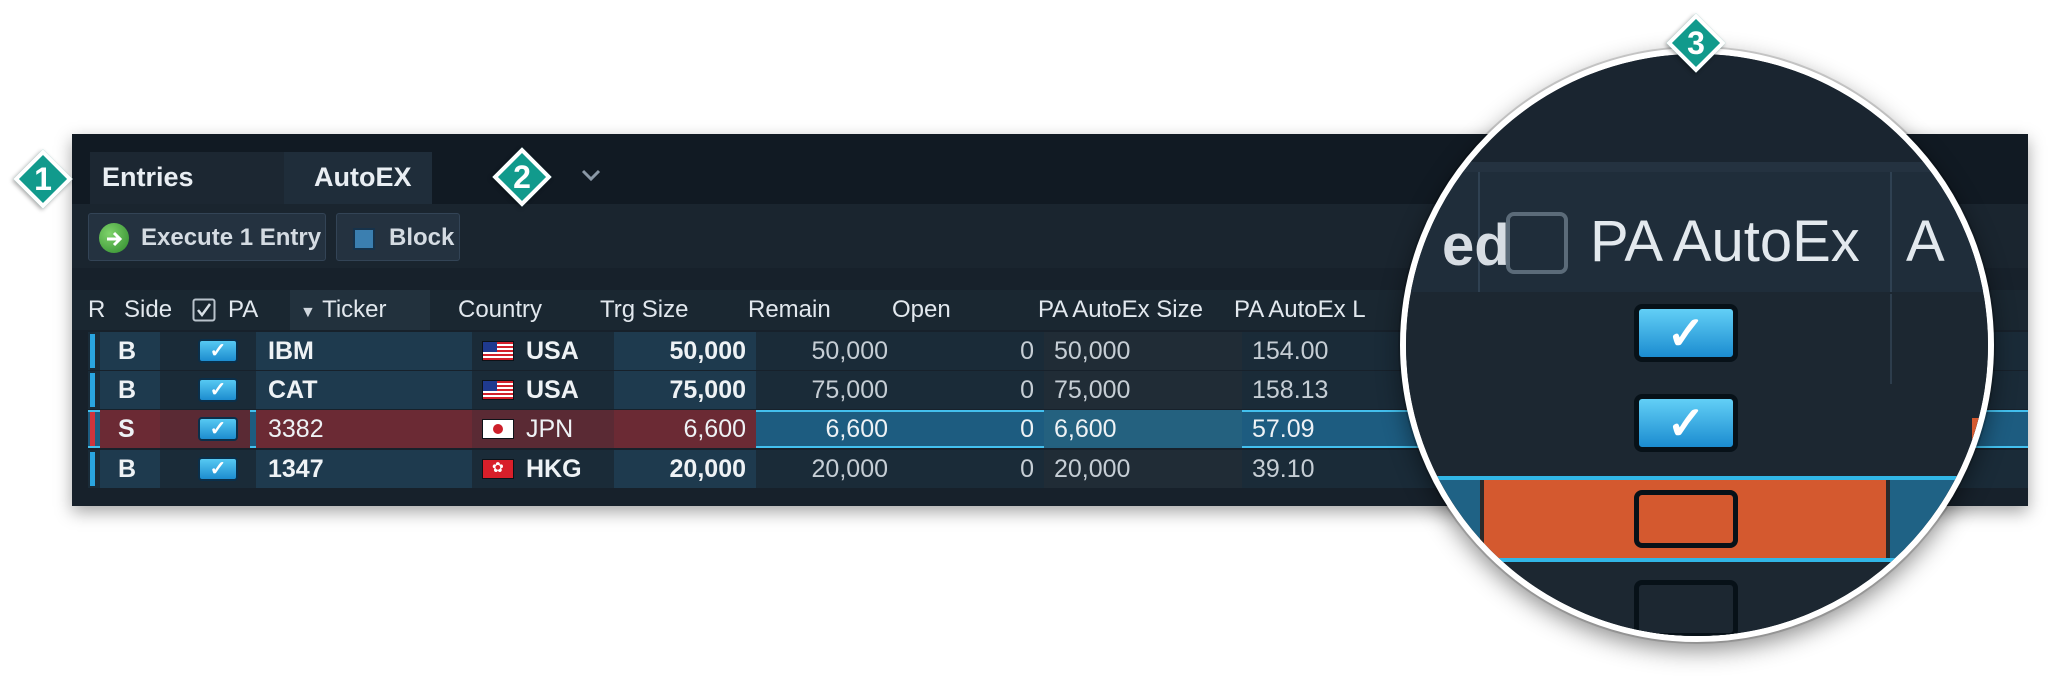  What do you see at coordinates (114, 238) in the screenshot?
I see `execute-arrow-icon` at bounding box center [114, 238].